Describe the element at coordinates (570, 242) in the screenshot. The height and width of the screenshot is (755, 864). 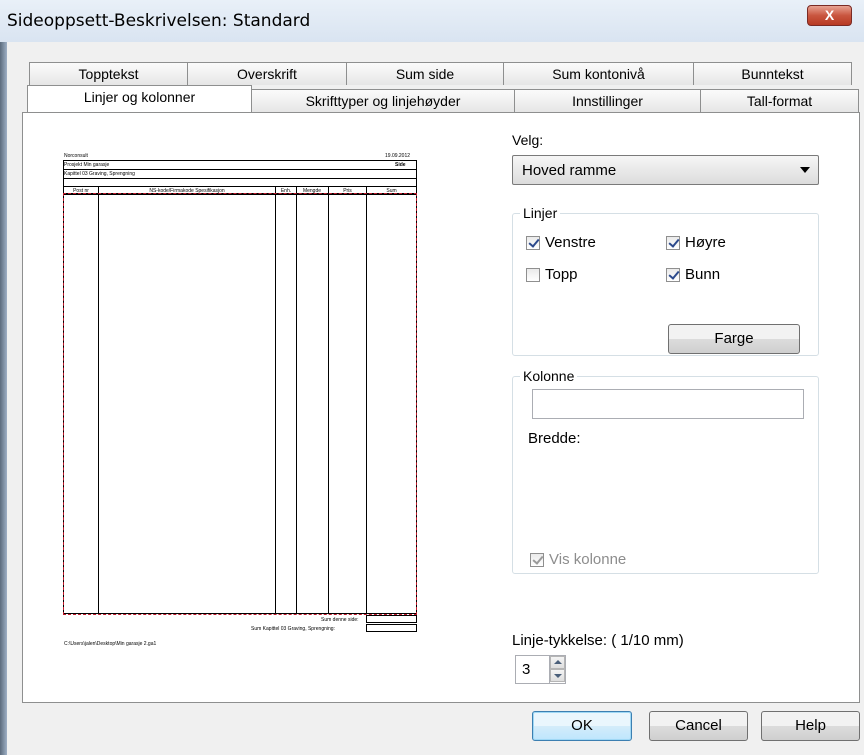
I see `venstre-label: Venstre` at that location.